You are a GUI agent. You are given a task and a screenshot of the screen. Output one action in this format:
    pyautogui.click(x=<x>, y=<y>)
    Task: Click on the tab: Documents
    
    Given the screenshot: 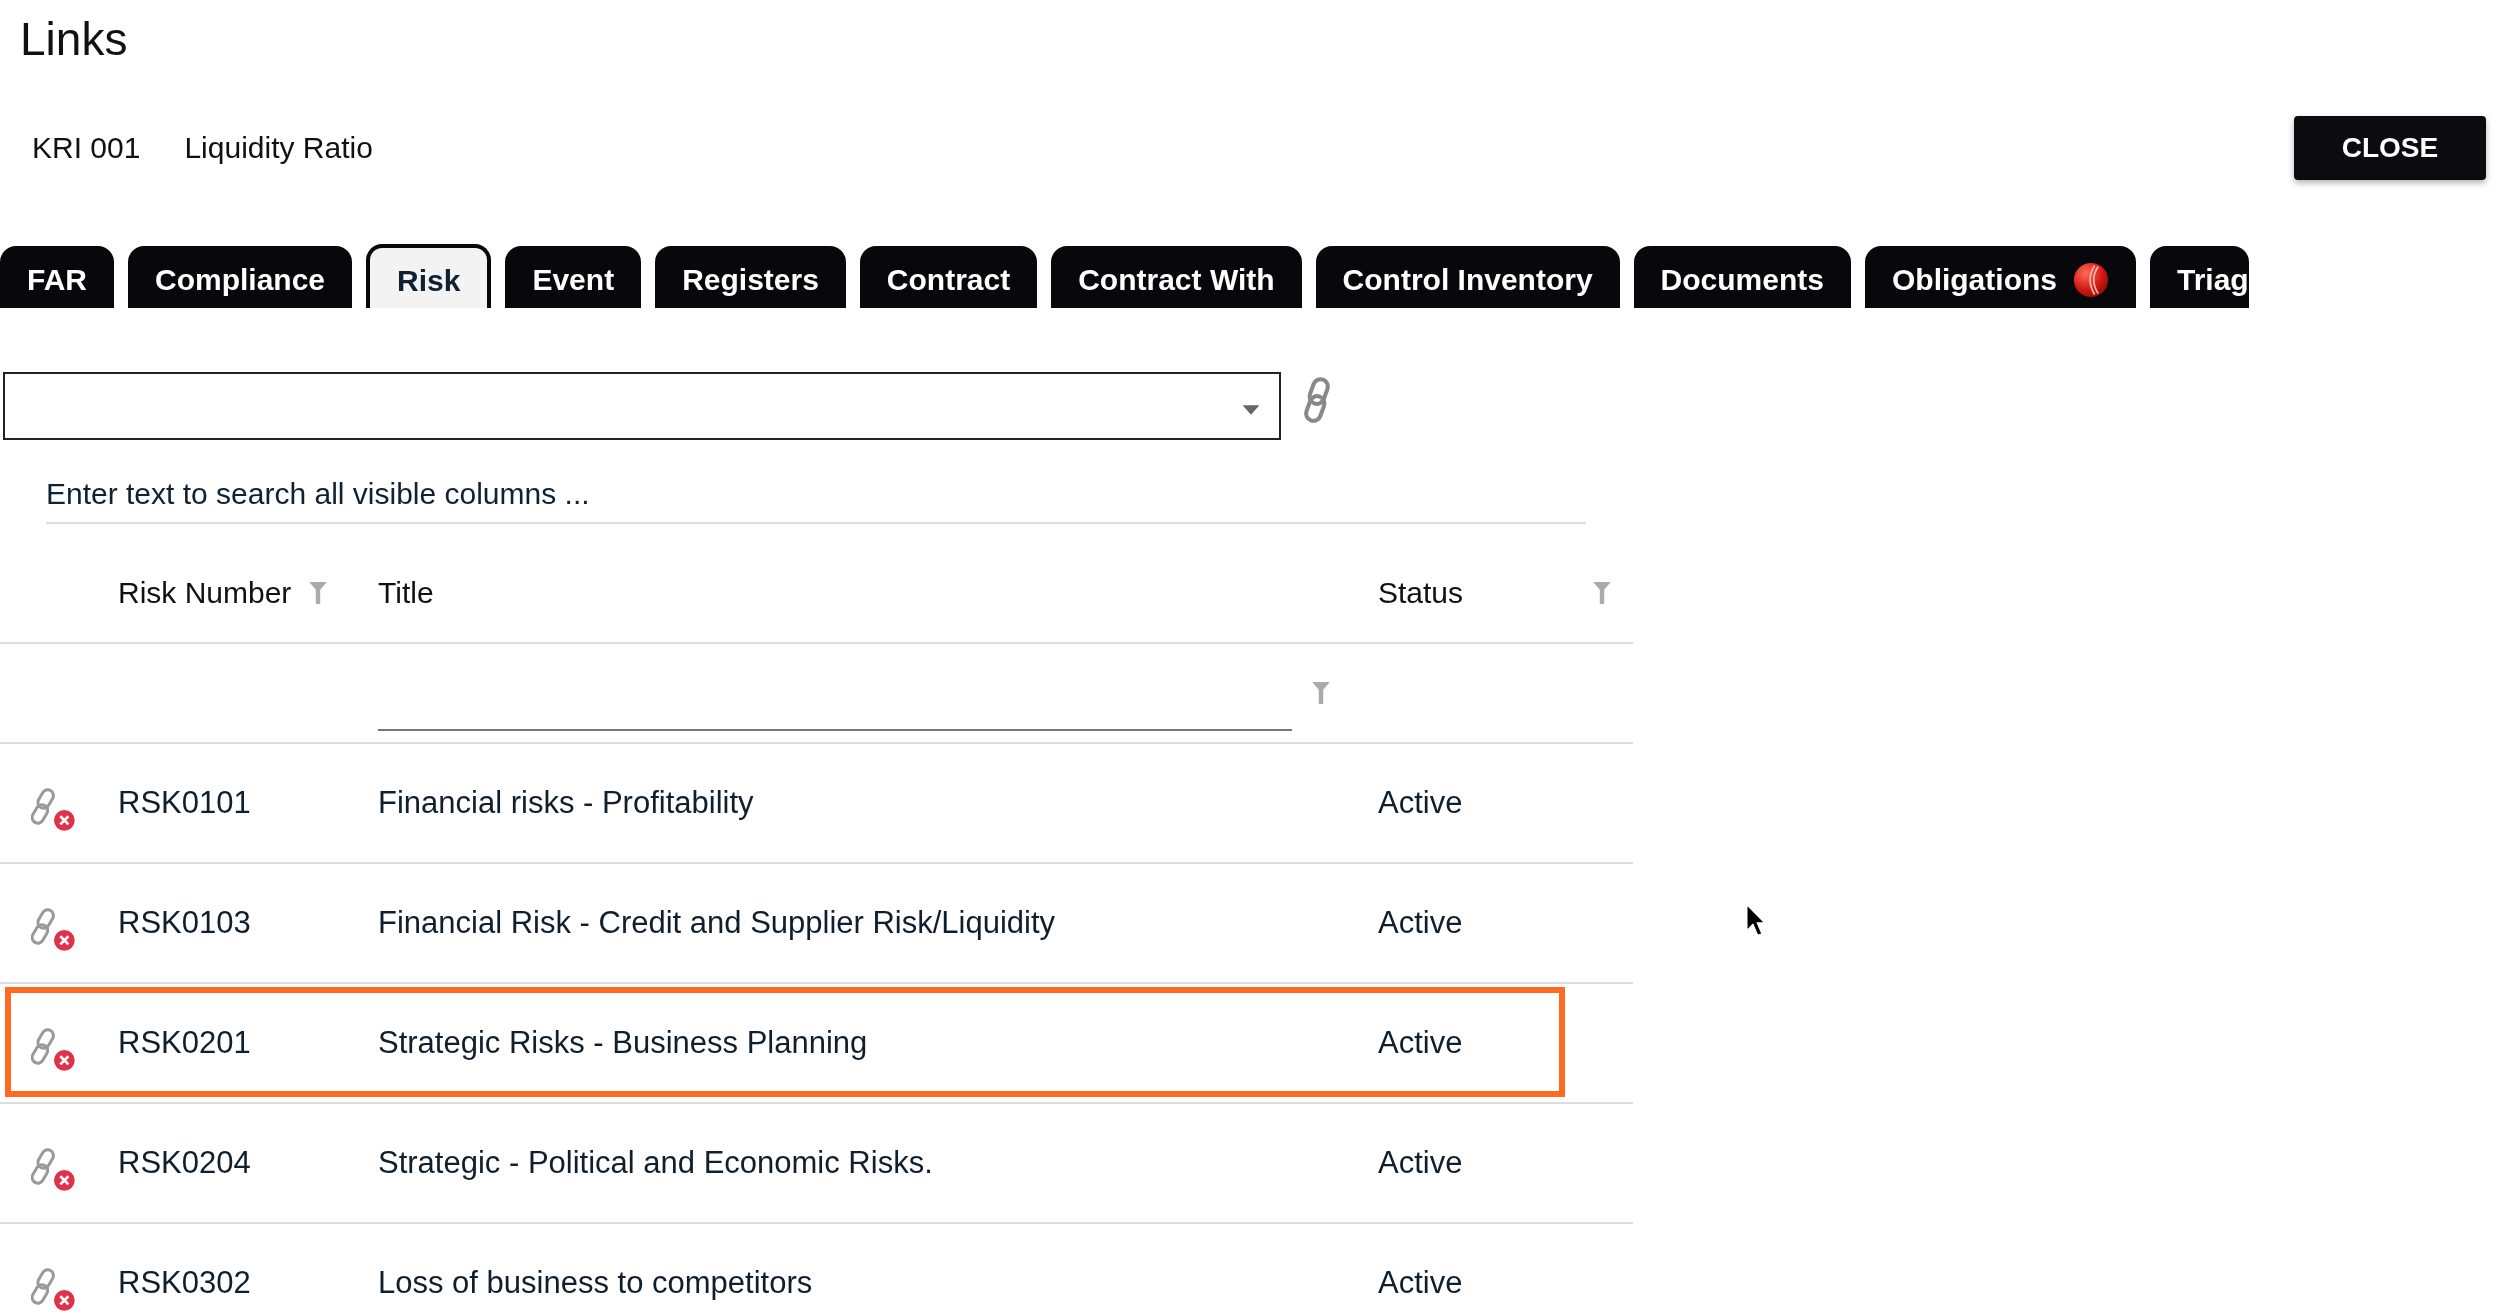 What is the action you would take?
    pyautogui.click(x=1742, y=277)
    